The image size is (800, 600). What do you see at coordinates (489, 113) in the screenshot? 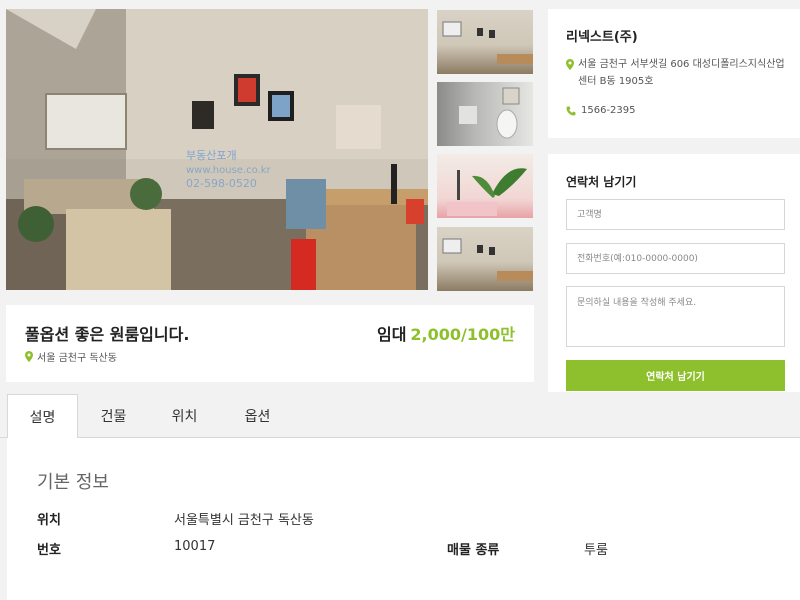
I see `thumbnail-2-image` at bounding box center [489, 113].